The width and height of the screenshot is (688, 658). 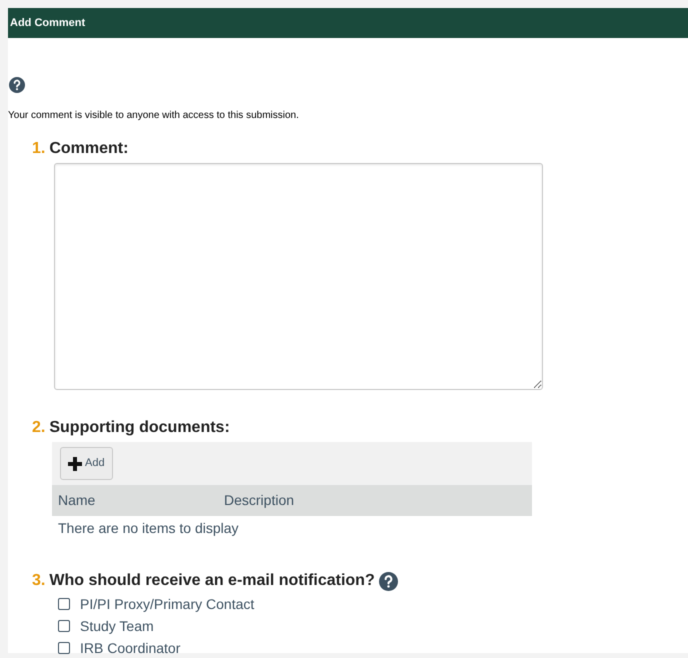 I want to click on section-number: 1., so click(x=39, y=149).